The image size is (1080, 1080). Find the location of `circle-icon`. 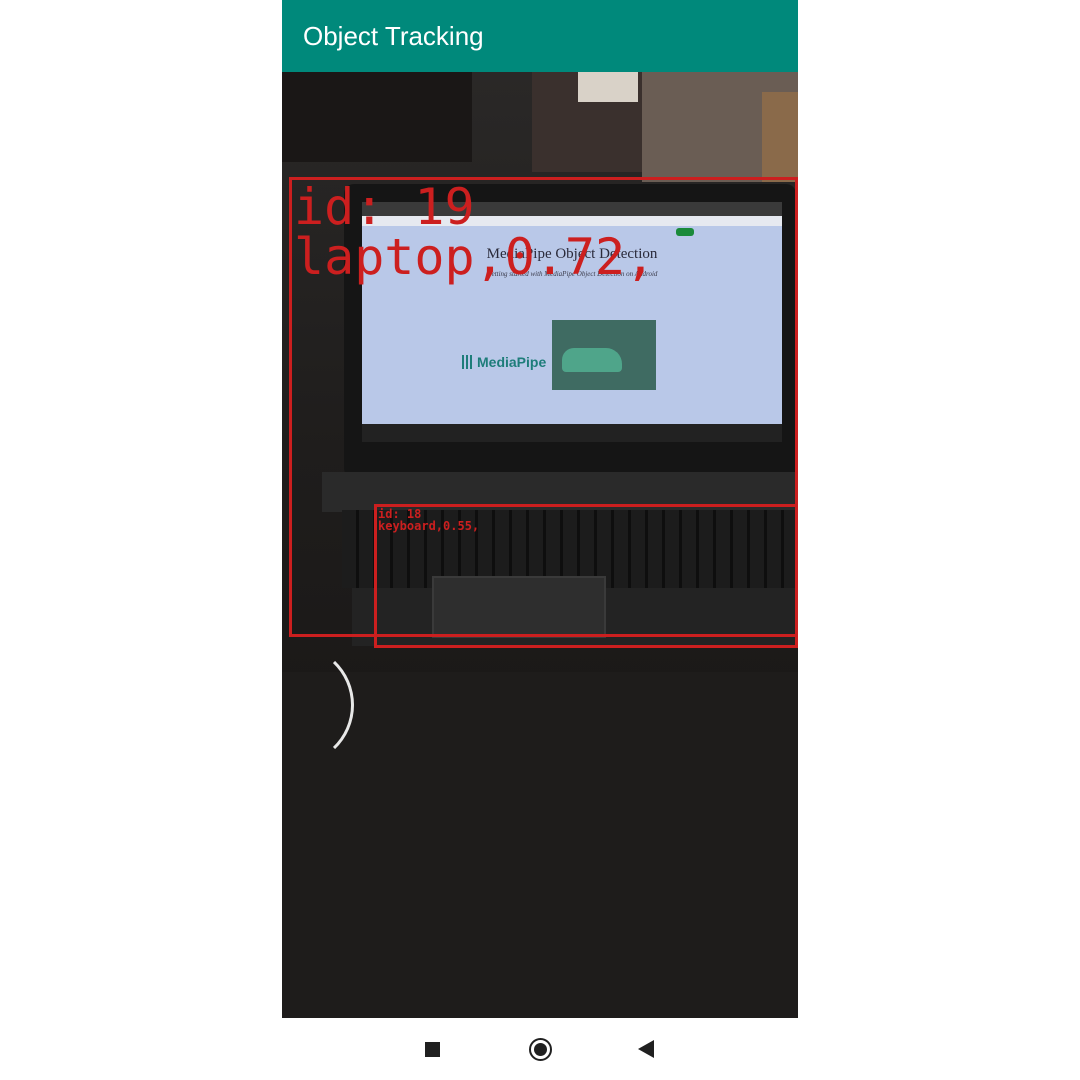

circle-icon is located at coordinates (540, 1049).